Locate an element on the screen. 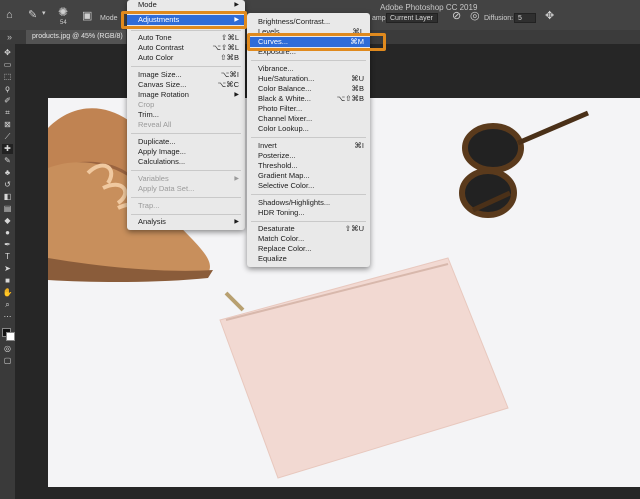 The image size is (640, 499). clone-stamp-tool-icon: ♣ is located at coordinates (7, 173).